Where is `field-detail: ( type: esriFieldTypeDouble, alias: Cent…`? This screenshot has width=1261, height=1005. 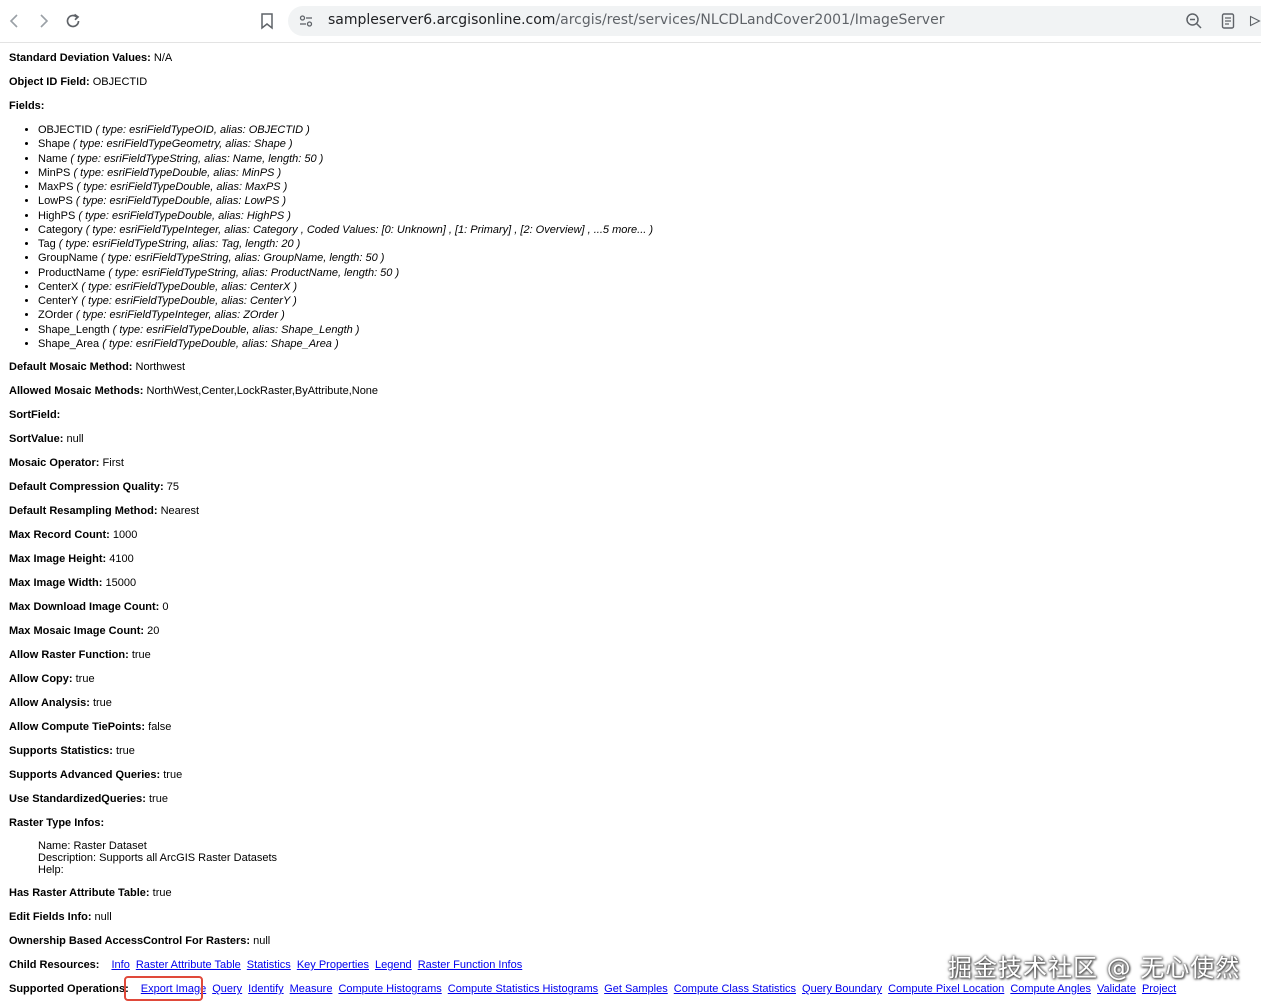
field-detail: ( type: esriFieldTypeDouble, alias: Cent… is located at coordinates (188, 286).